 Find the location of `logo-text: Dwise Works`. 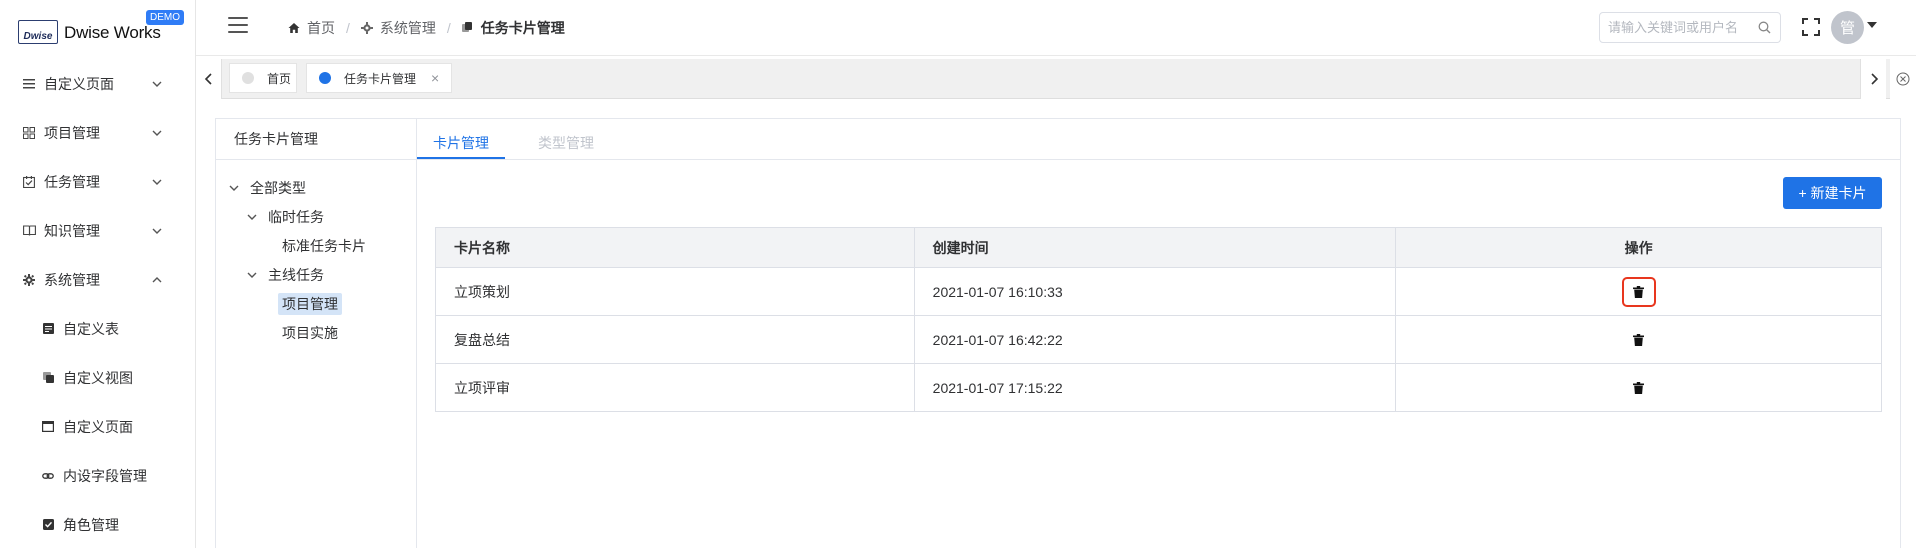

logo-text: Dwise Works is located at coordinates (112, 32).